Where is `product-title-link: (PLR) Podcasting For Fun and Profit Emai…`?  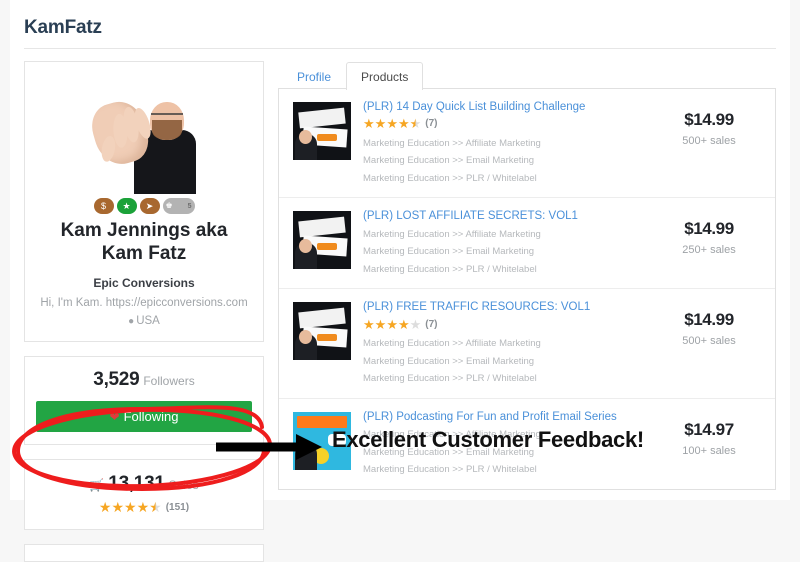 product-title-link: (PLR) Podcasting For Fun and Profit Emai… is located at coordinates (505, 417).